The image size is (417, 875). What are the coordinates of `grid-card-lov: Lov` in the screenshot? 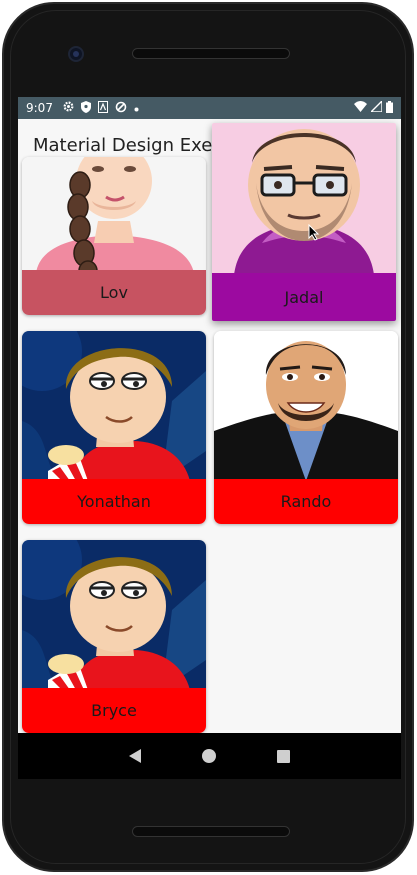 It's located at (114, 236).